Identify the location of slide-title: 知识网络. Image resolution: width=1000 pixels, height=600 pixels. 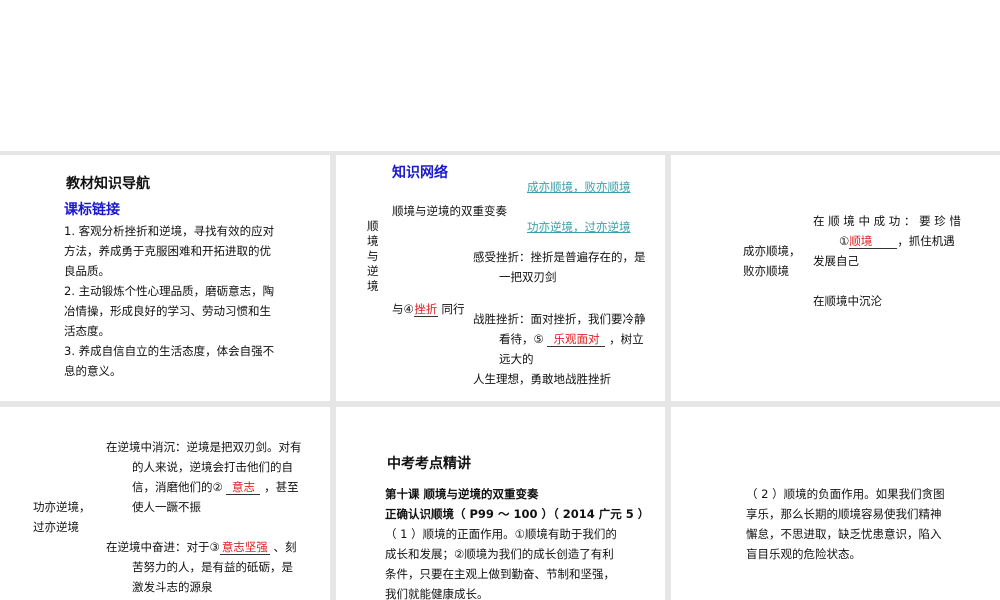
(420, 173).